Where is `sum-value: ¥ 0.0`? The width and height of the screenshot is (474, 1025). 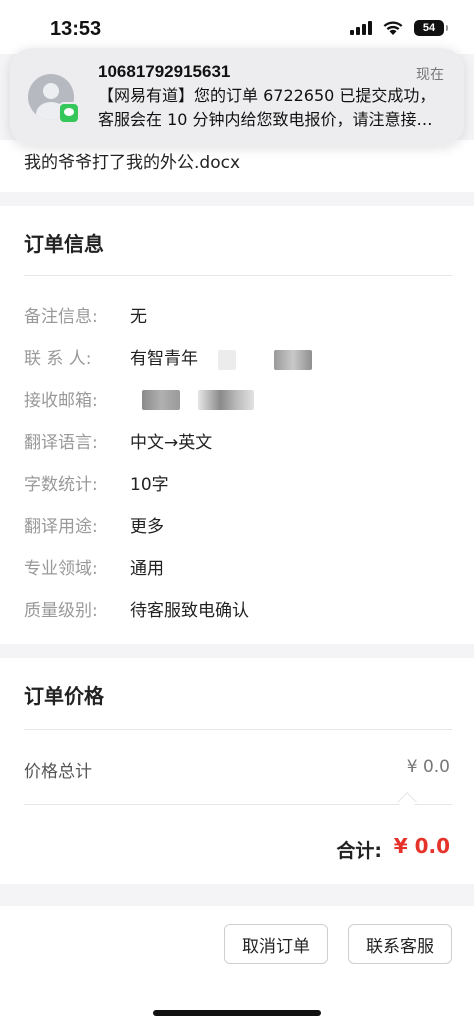
sum-value: ¥ 0.0 is located at coordinates (421, 846).